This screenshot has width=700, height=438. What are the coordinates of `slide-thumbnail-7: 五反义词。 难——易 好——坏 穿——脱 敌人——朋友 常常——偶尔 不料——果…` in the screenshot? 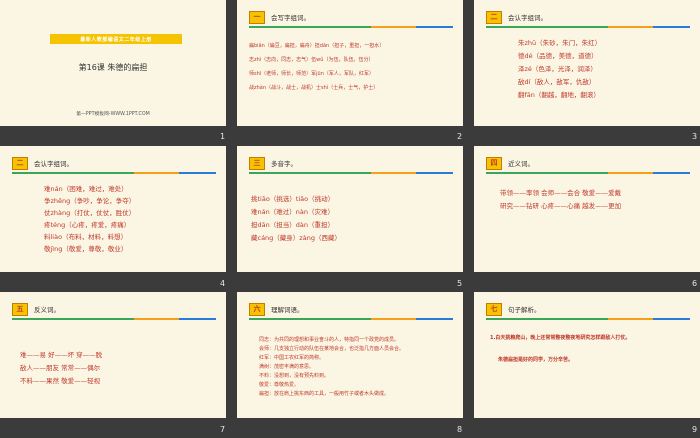 It's located at (113, 355).